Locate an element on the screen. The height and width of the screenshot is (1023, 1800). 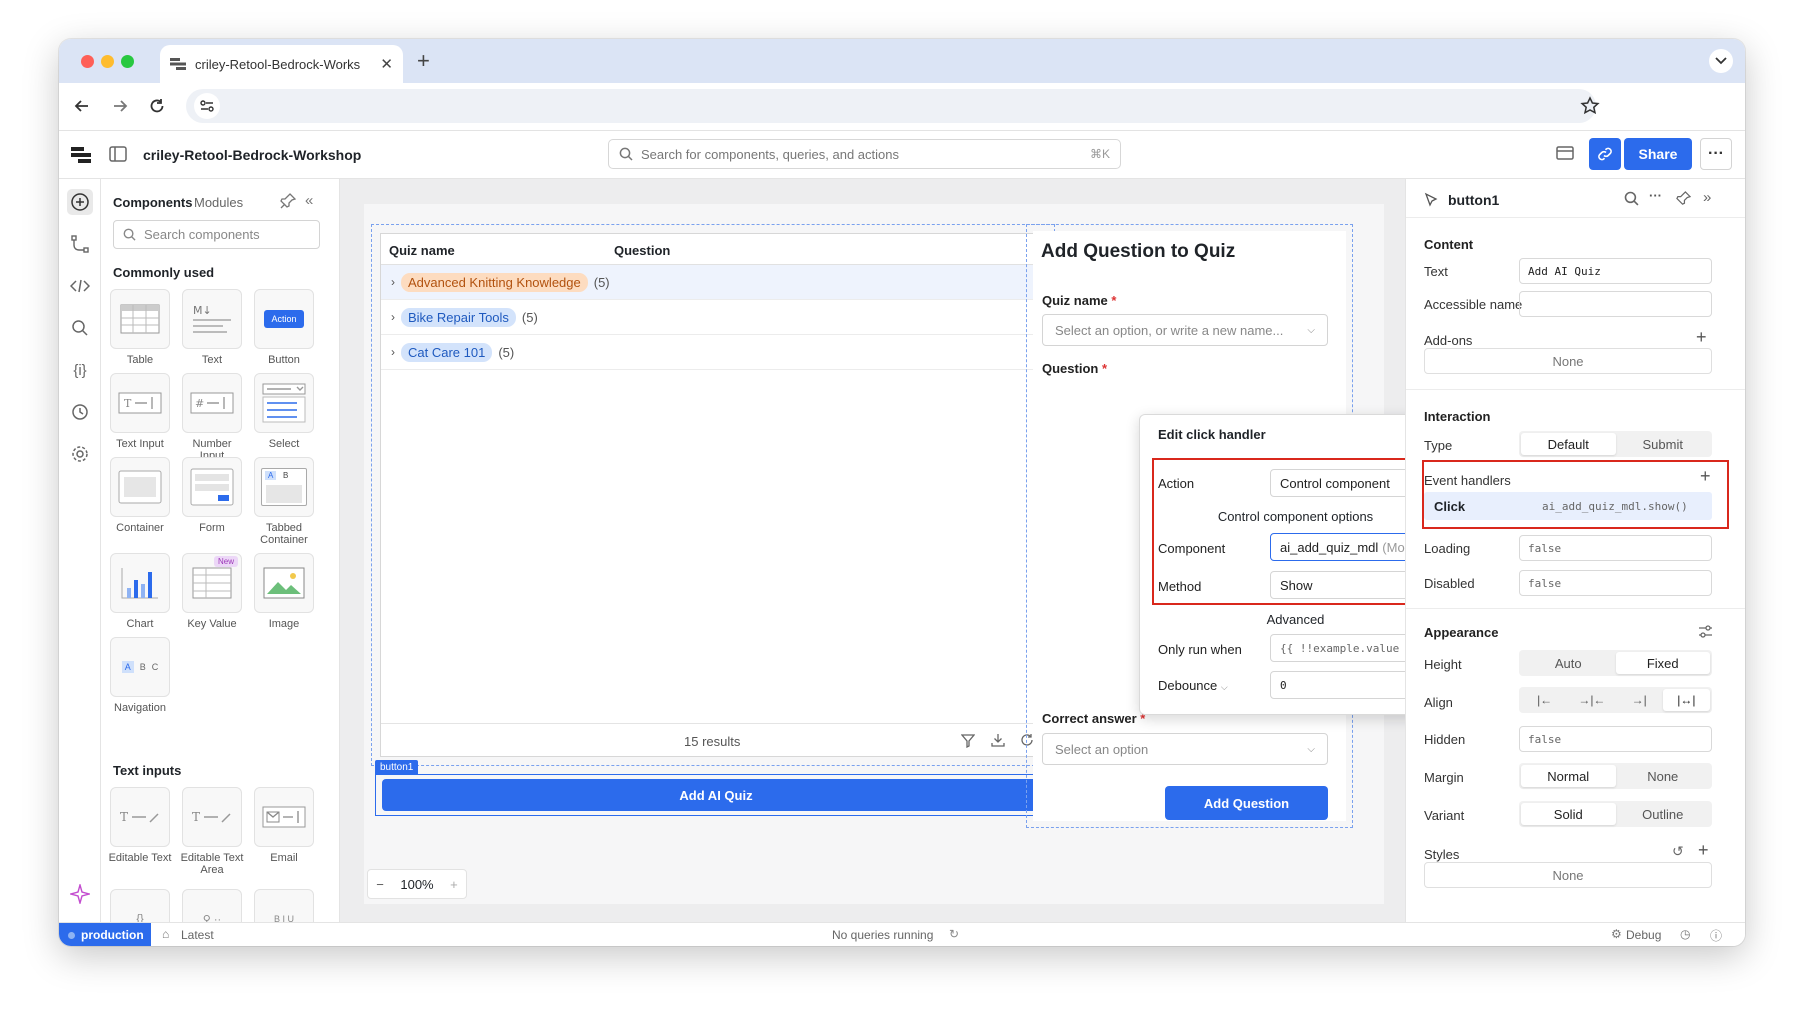
type-submit: Submit is located at coordinates (1663, 444).